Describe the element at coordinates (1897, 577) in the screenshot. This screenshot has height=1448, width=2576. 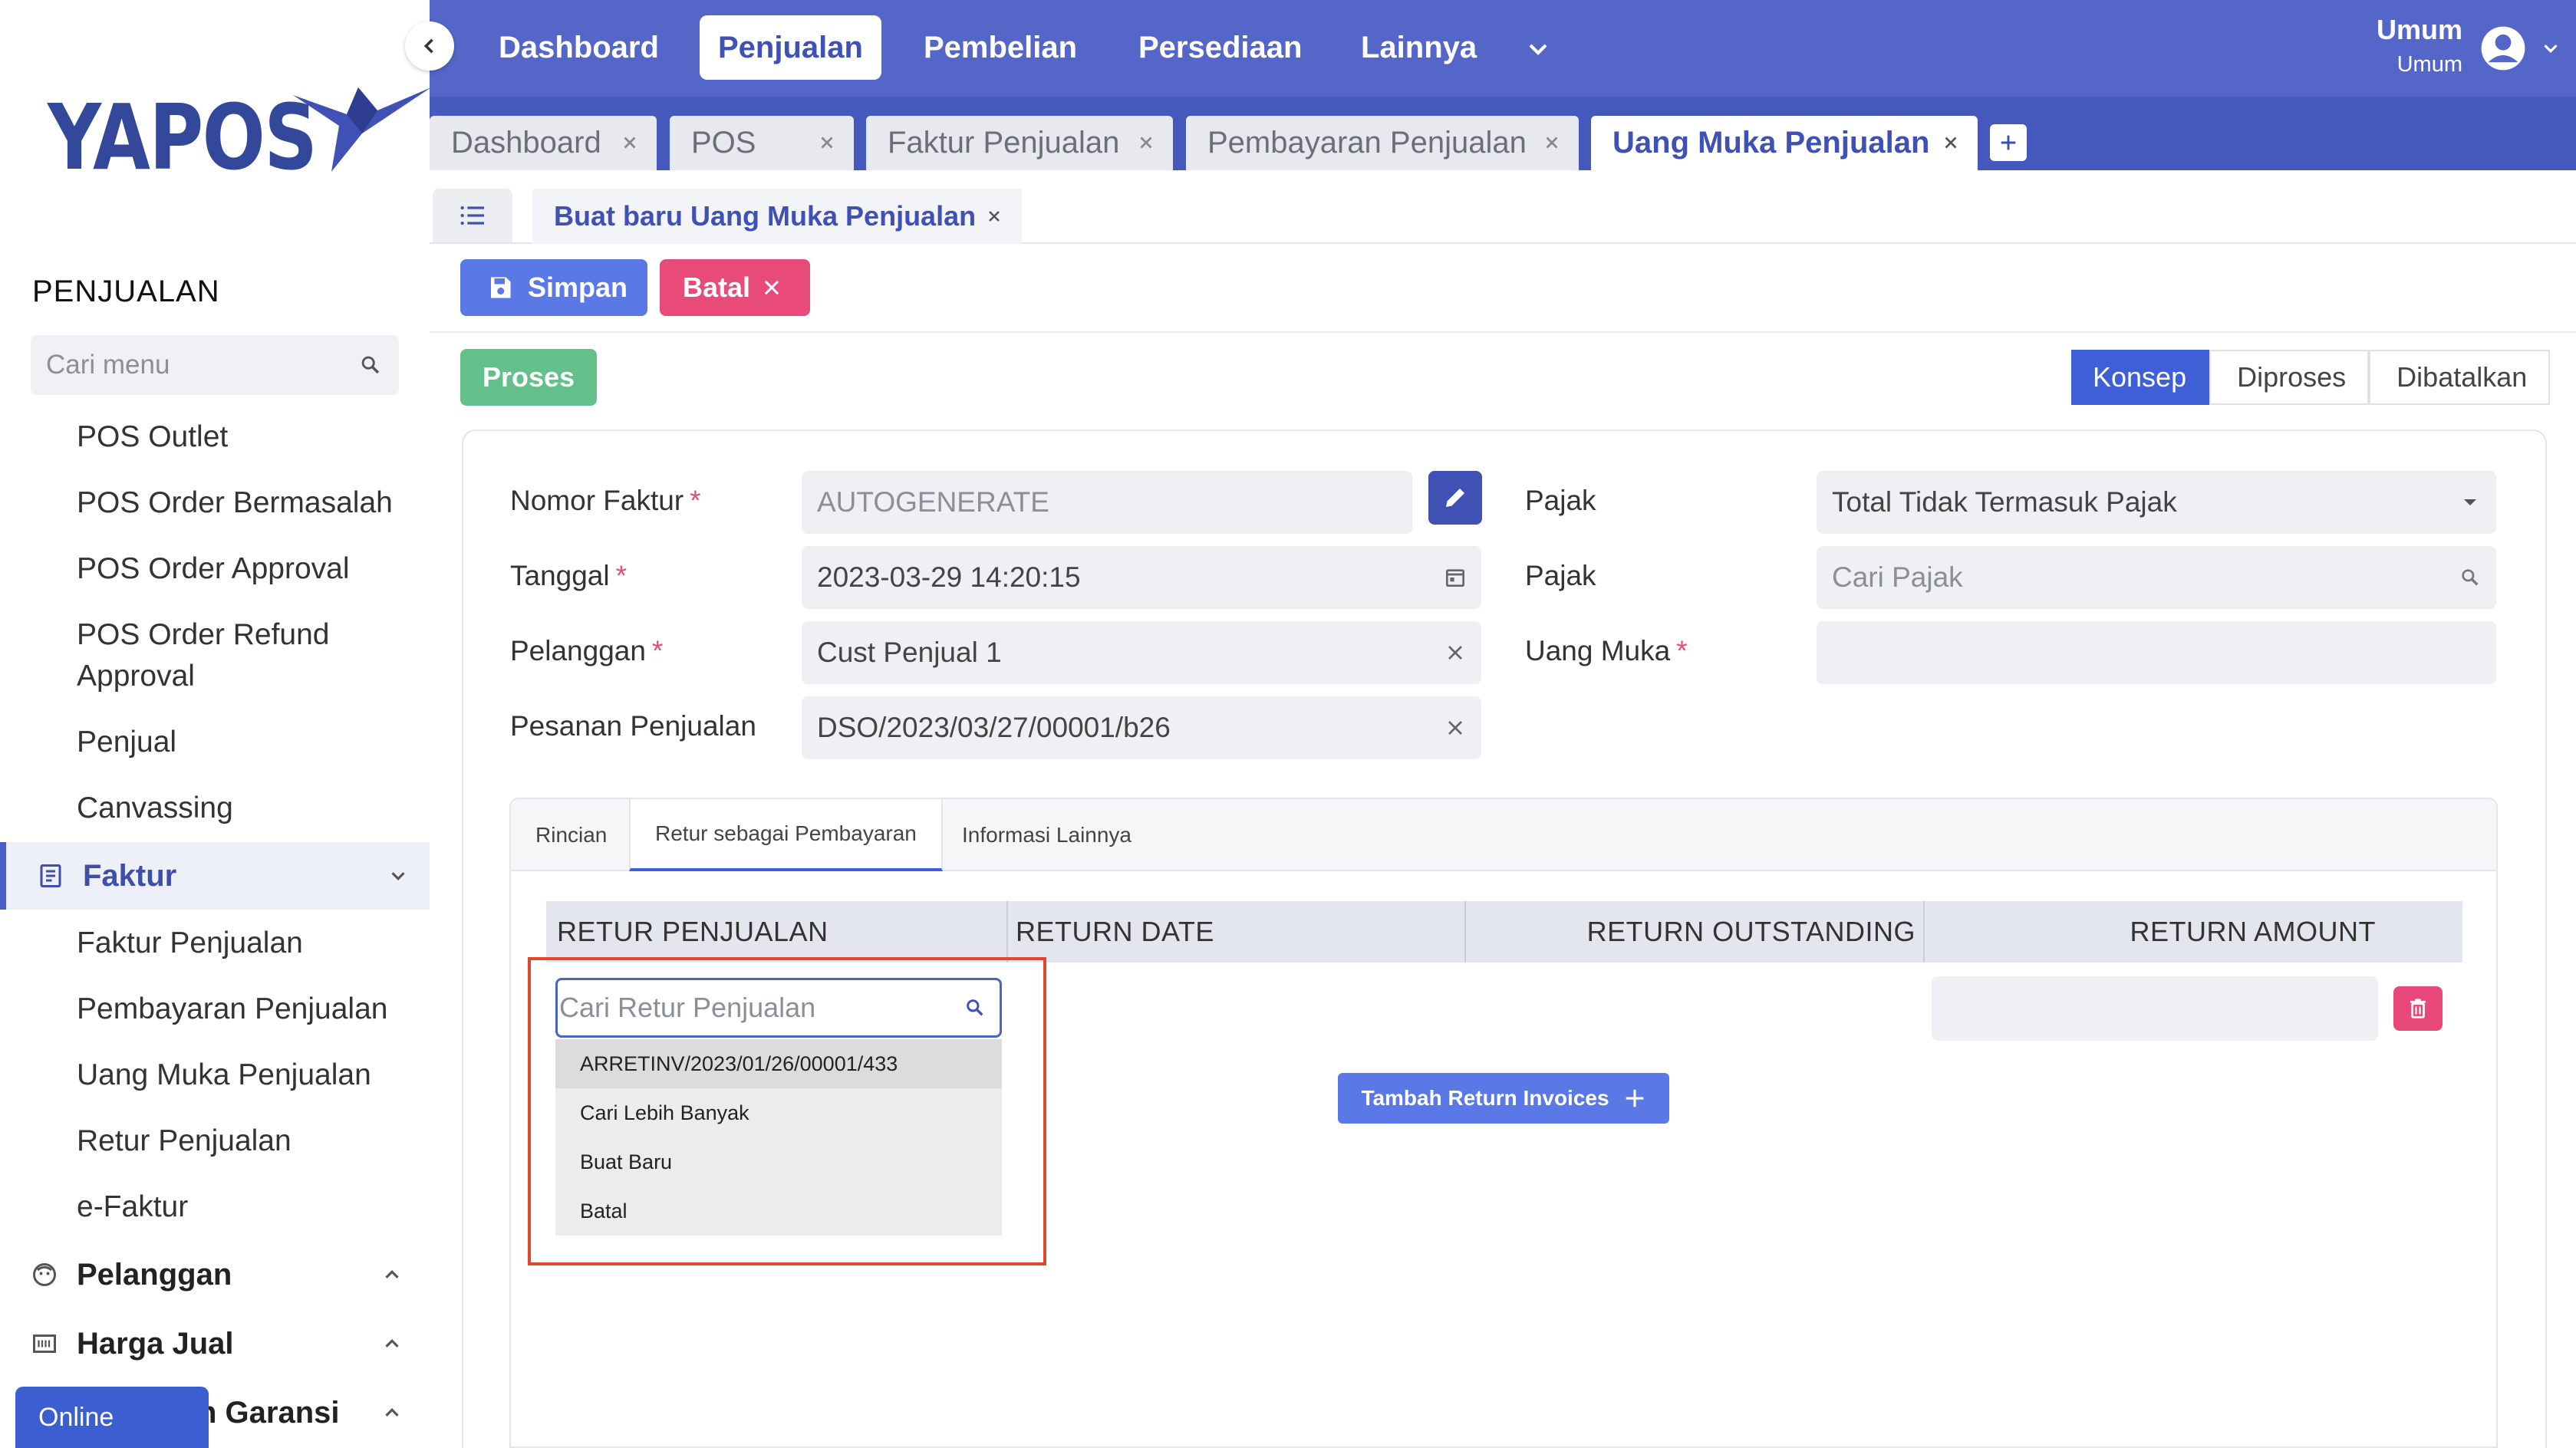
I see `pajak-placeholder: Cari Pajak` at that location.